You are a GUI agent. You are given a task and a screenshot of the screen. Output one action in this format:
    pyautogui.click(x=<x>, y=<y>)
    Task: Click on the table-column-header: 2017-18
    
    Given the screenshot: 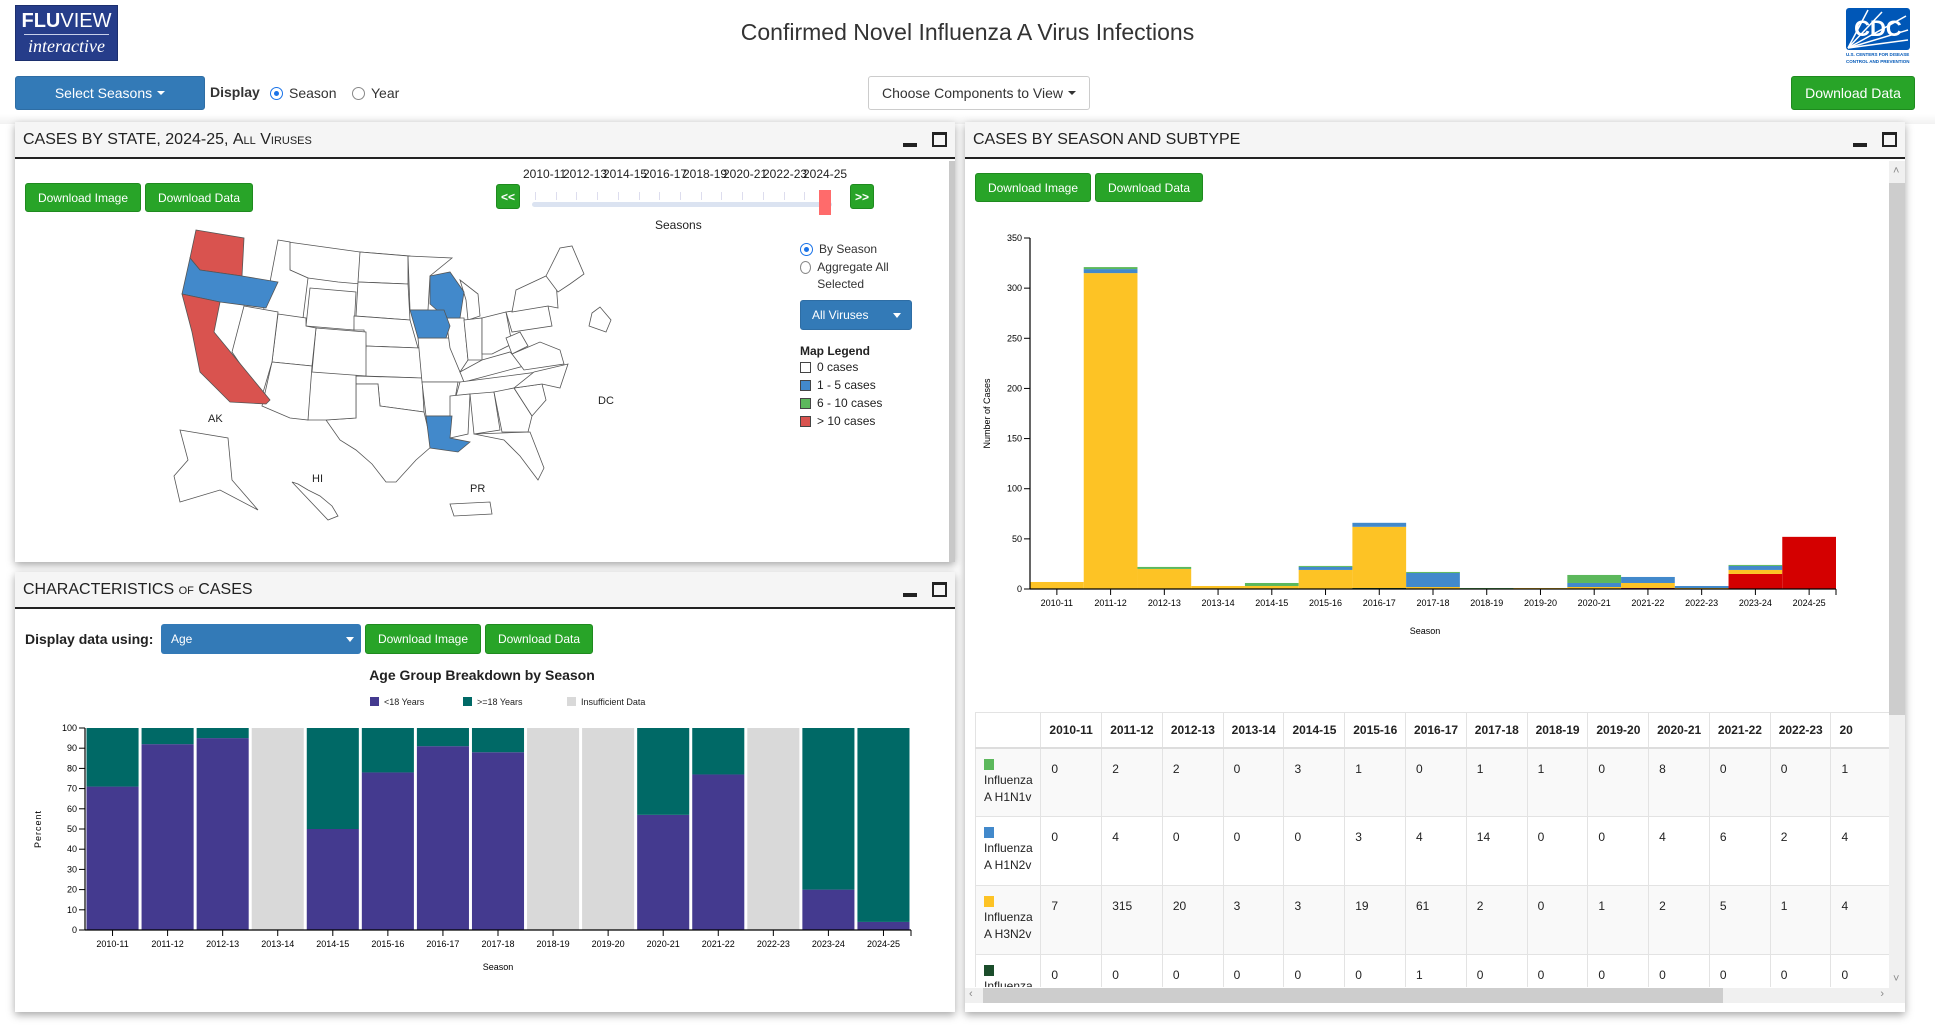 What is the action you would take?
    pyautogui.click(x=1496, y=730)
    